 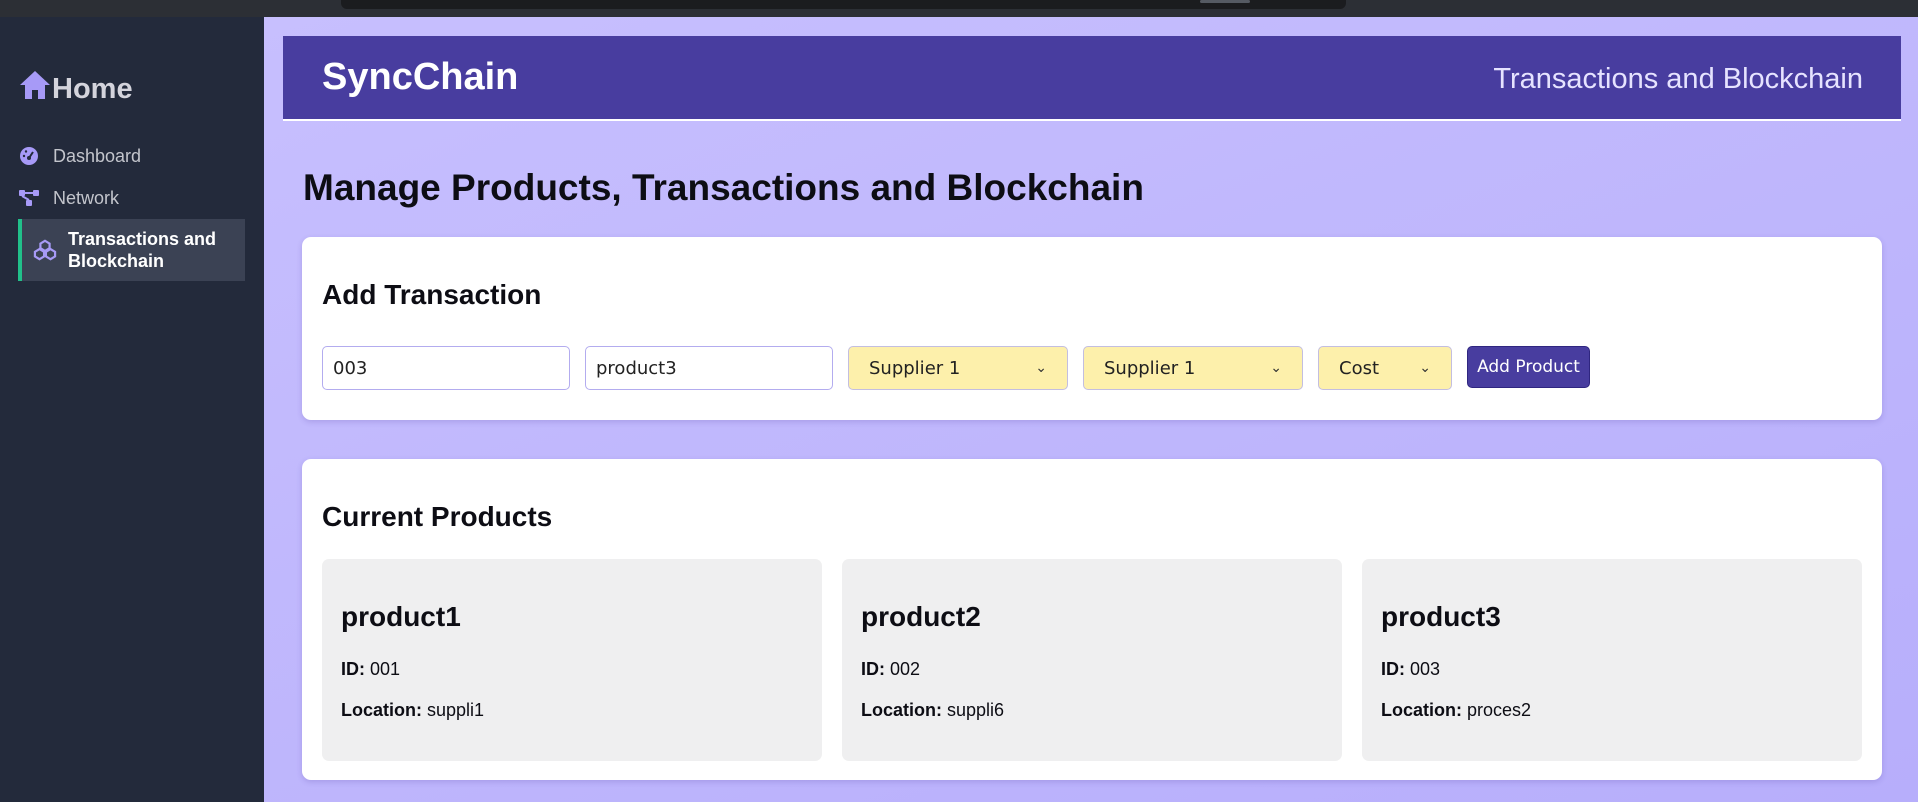 I want to click on type-select: Cost ⌄, so click(x=1385, y=368).